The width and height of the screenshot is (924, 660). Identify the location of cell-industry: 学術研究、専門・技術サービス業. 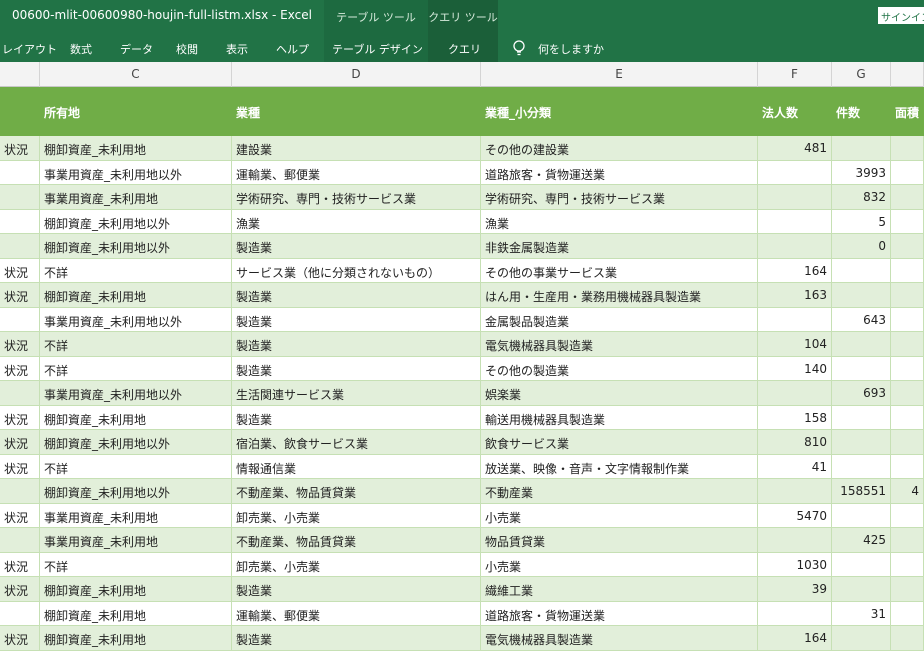
(356, 197).